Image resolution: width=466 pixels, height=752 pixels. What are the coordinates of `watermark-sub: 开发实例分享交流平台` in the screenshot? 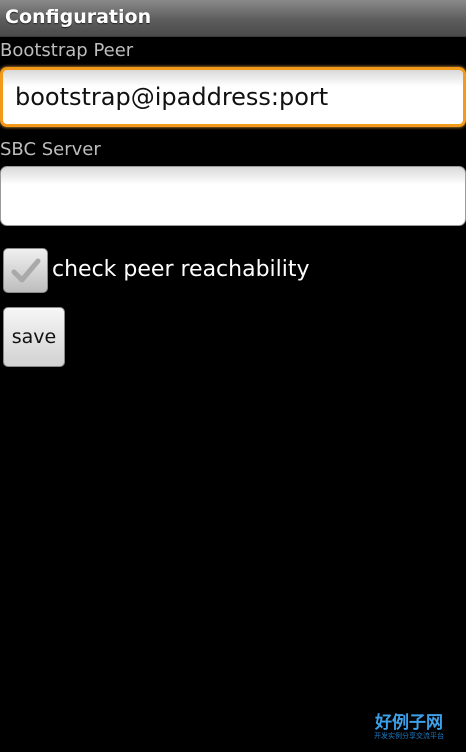 It's located at (409, 736).